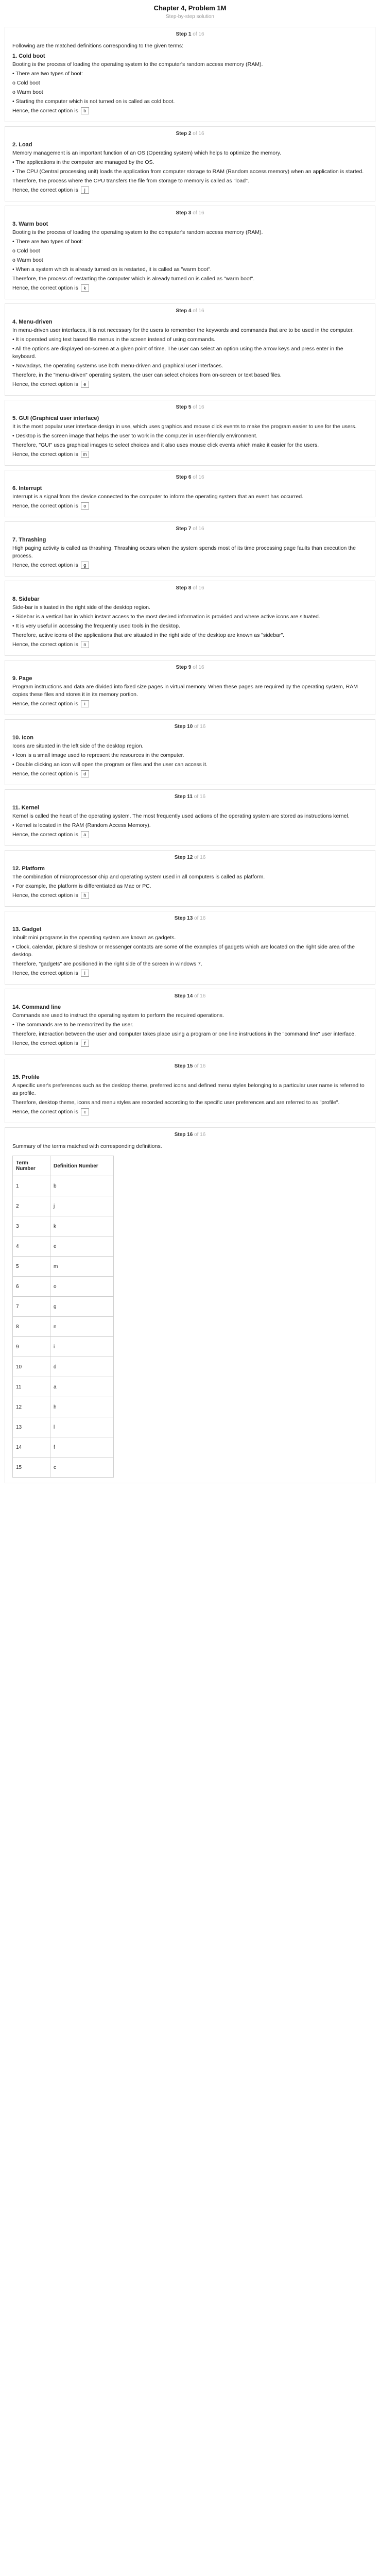 The width and height of the screenshot is (380, 2576). Describe the element at coordinates (84, 288) in the screenshot. I see `answer-option-box: k` at that location.